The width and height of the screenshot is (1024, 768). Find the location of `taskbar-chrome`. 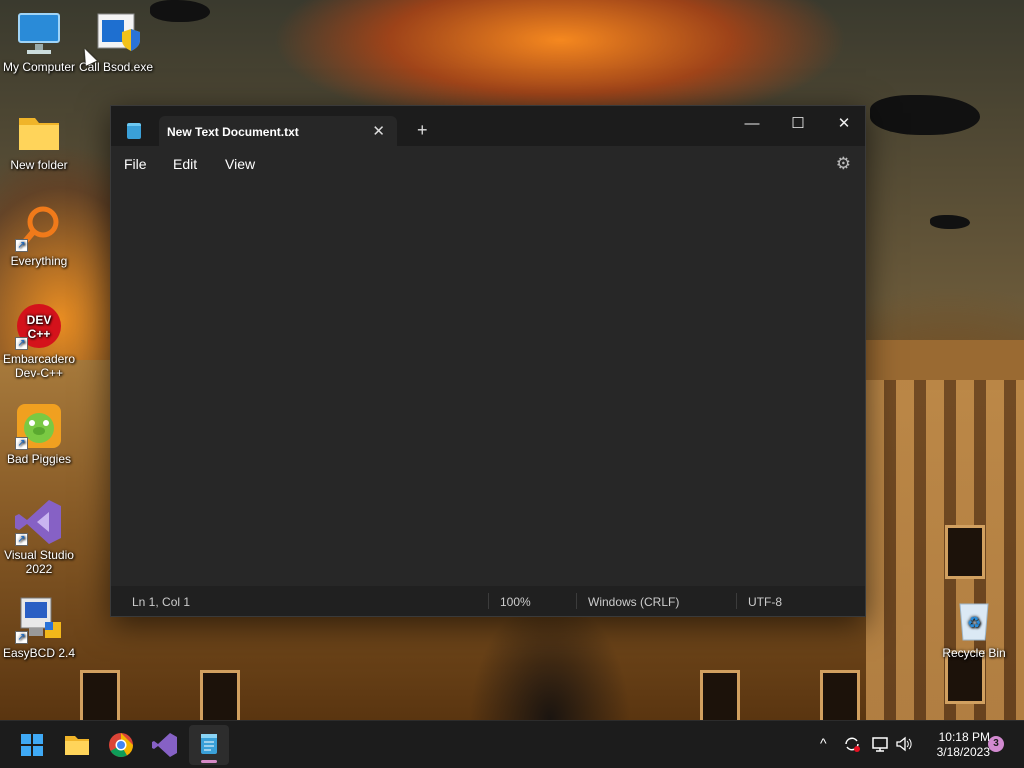

taskbar-chrome is located at coordinates (121, 745).